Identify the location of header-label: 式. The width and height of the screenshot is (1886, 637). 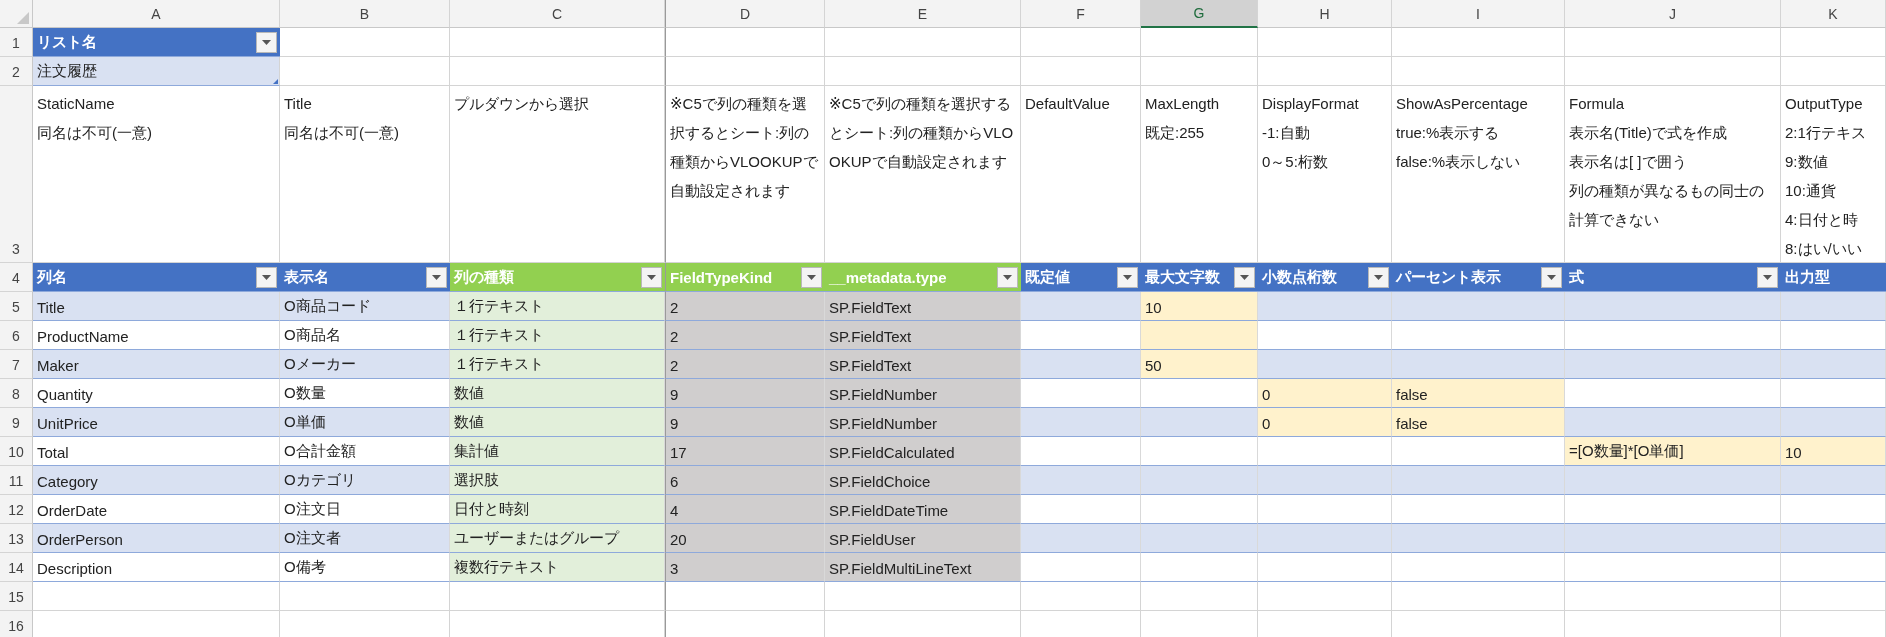
(1576, 277).